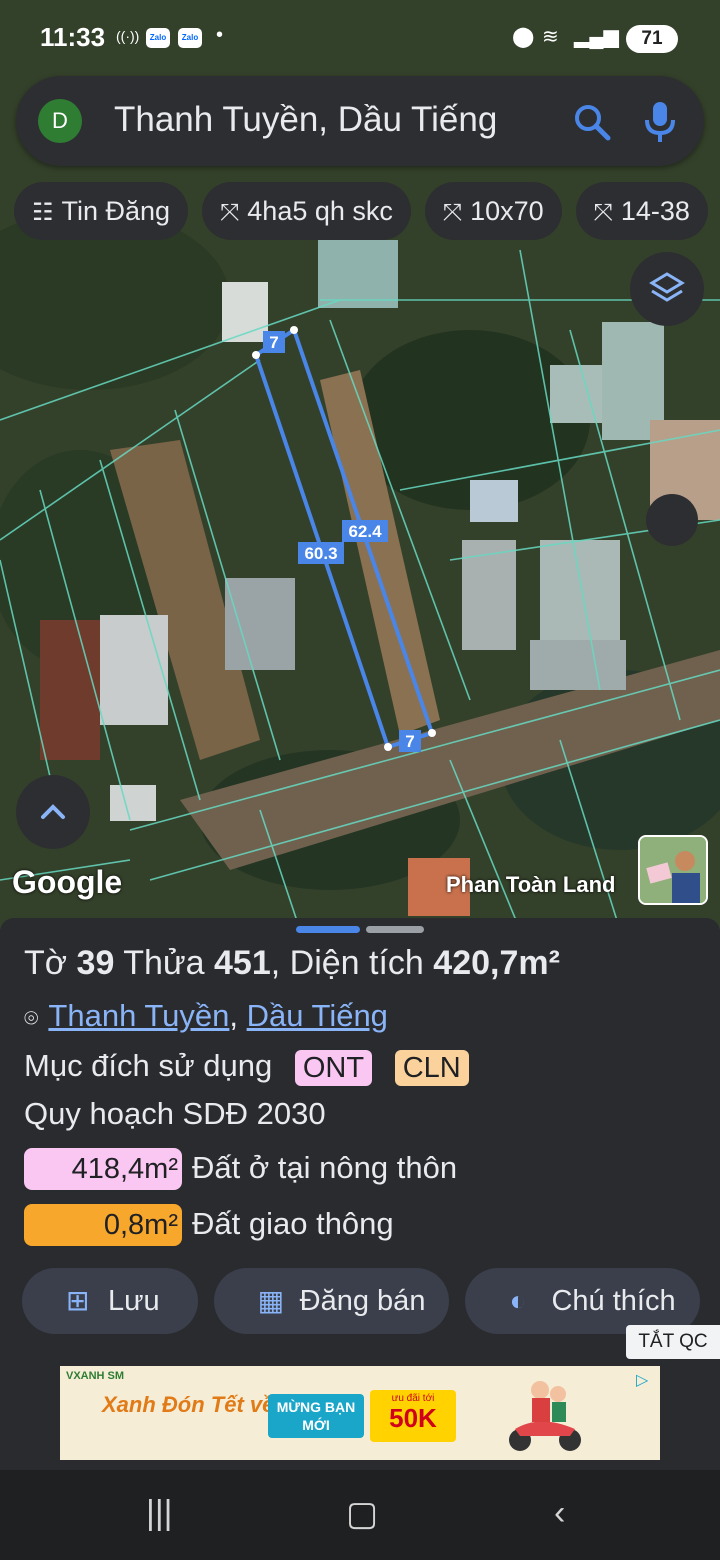 The width and height of the screenshot is (720, 1560). I want to click on location-icon: ⬤, so click(523, 37).